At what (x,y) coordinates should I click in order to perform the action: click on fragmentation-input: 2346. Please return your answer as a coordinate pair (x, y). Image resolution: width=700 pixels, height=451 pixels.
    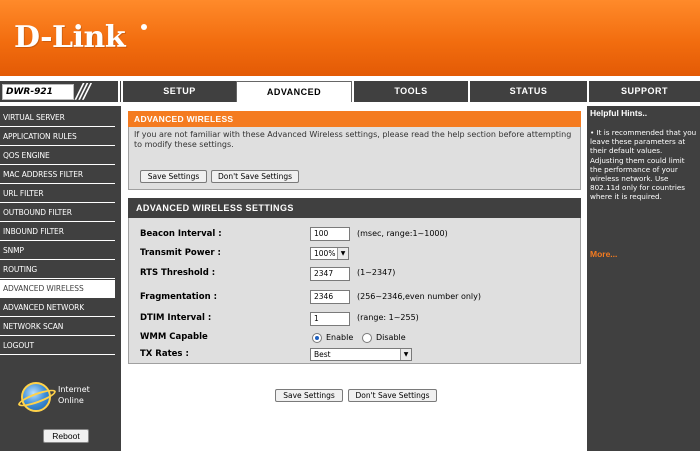
    Looking at the image, I should click on (330, 297).